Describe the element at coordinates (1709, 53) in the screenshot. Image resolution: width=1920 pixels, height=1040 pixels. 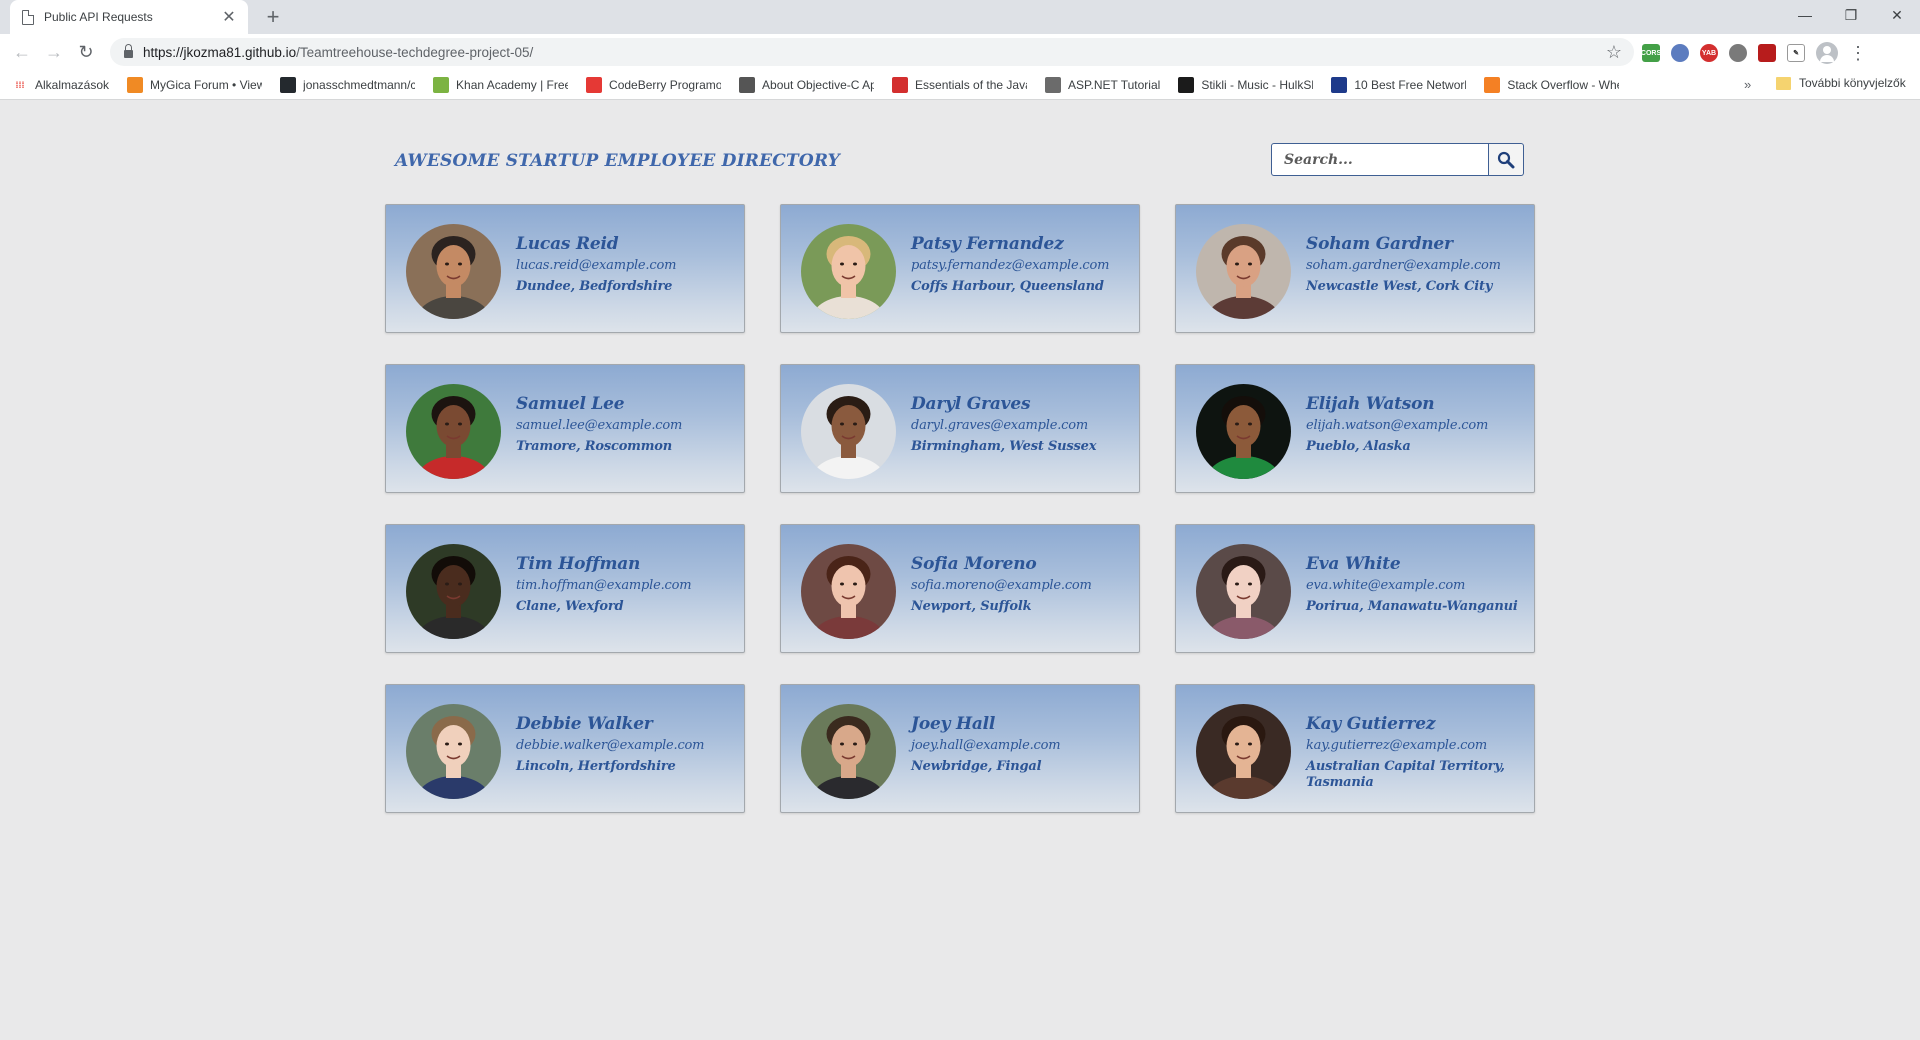
I see `adblock-extension-icon: YAB` at that location.